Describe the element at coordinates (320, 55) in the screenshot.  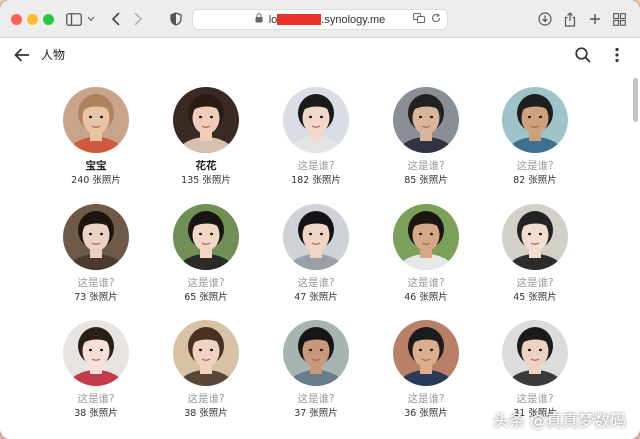
I see `app-header: 人物` at that location.